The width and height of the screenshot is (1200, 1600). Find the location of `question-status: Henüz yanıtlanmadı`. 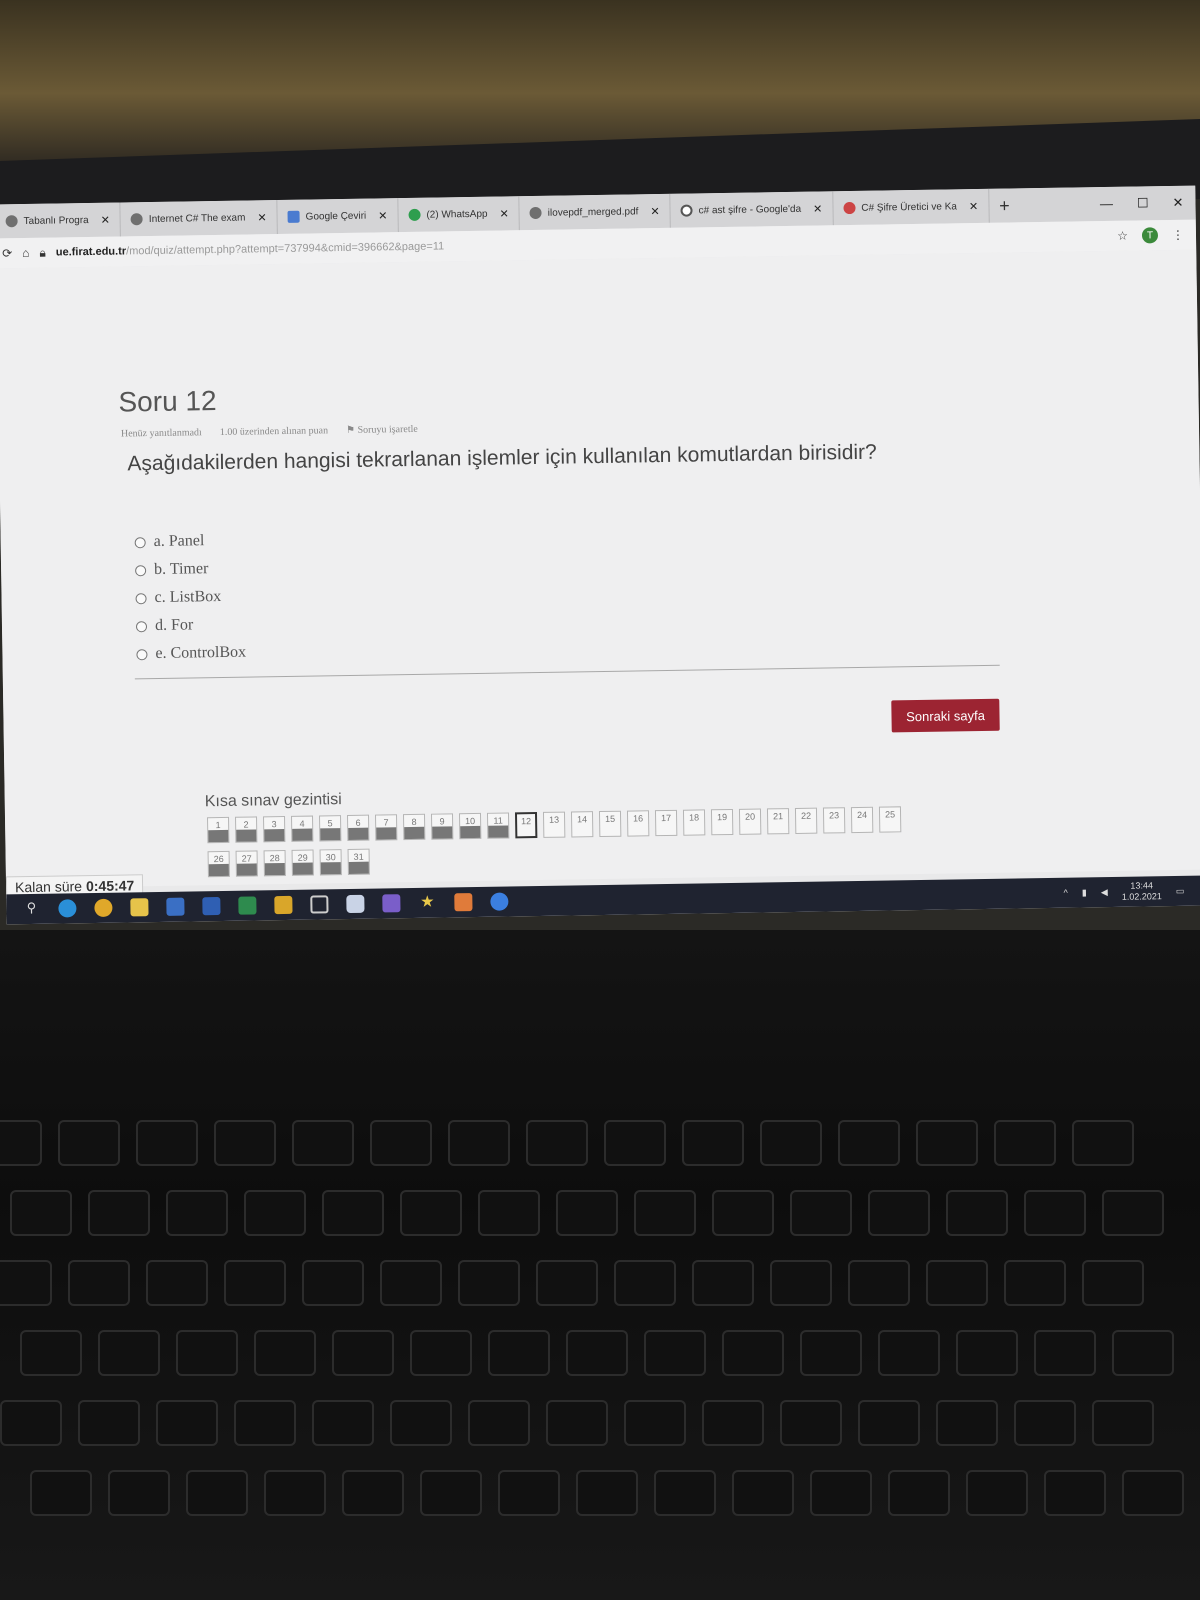

question-status: Henüz yanıtlanmadı is located at coordinates (161, 433).